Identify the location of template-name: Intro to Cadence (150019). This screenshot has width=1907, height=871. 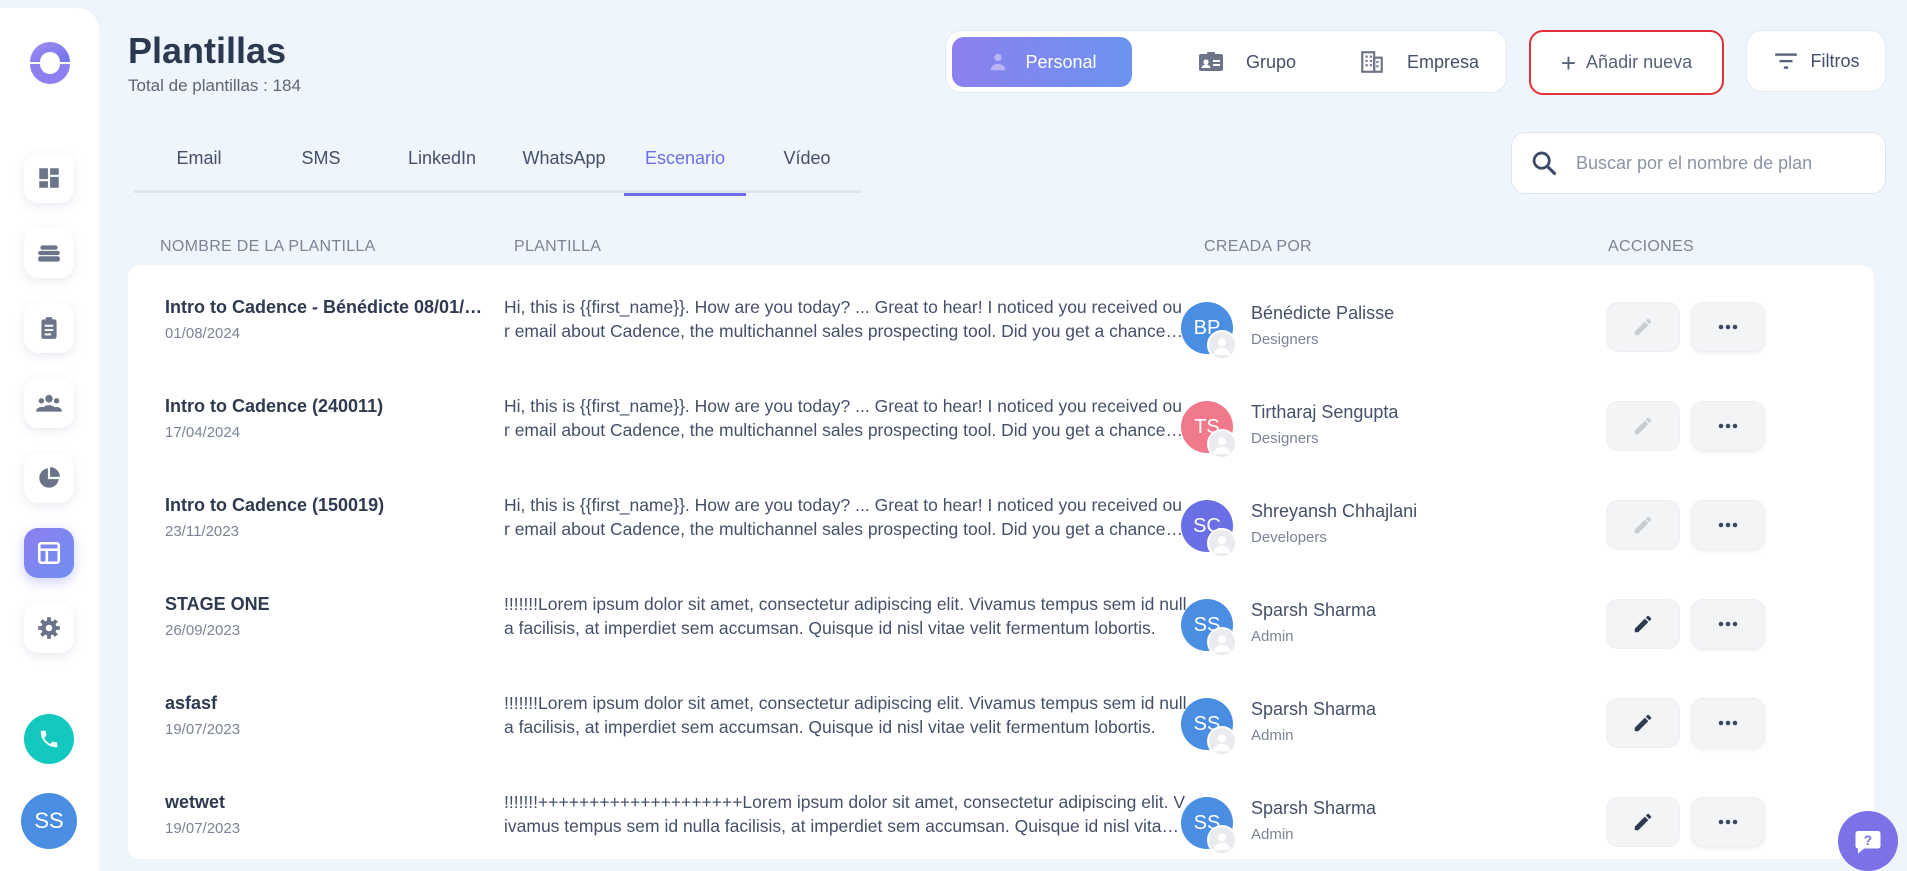
(325, 505).